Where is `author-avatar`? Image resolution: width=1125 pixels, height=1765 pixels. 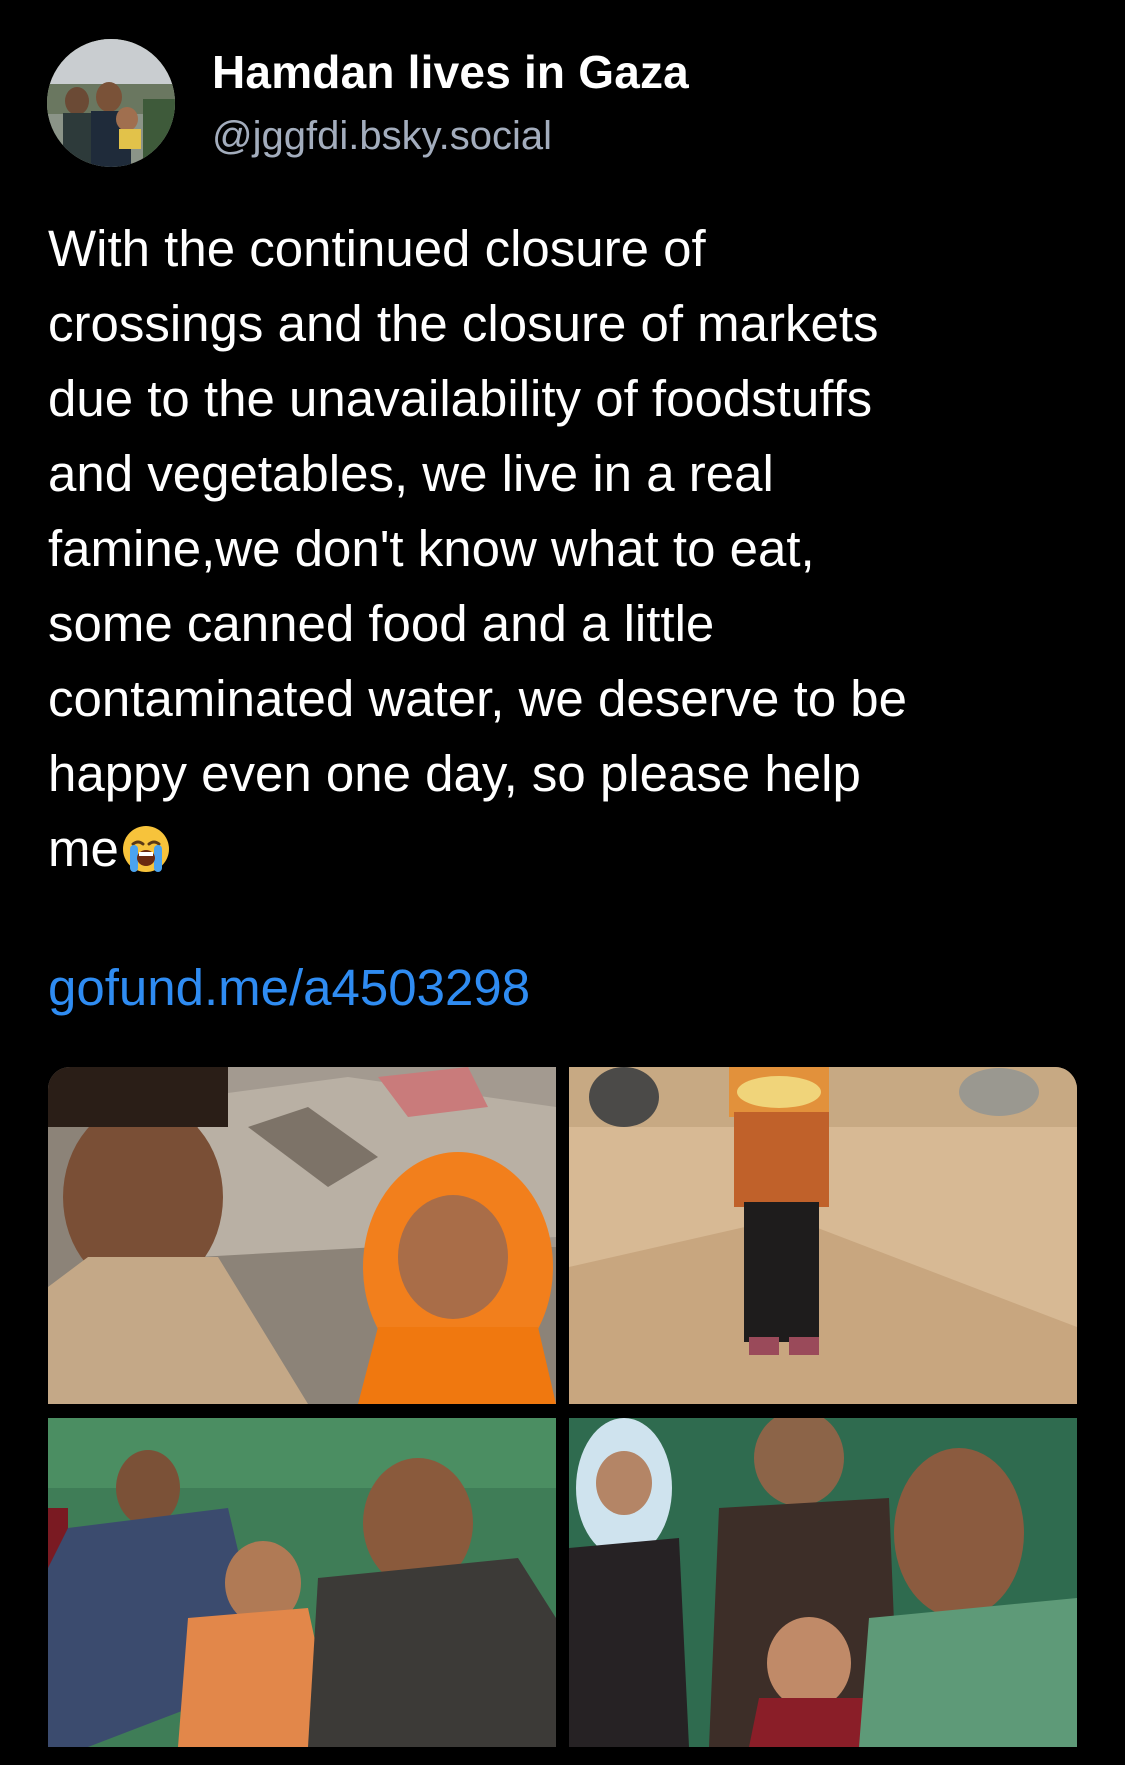
author-avatar is located at coordinates (111, 103).